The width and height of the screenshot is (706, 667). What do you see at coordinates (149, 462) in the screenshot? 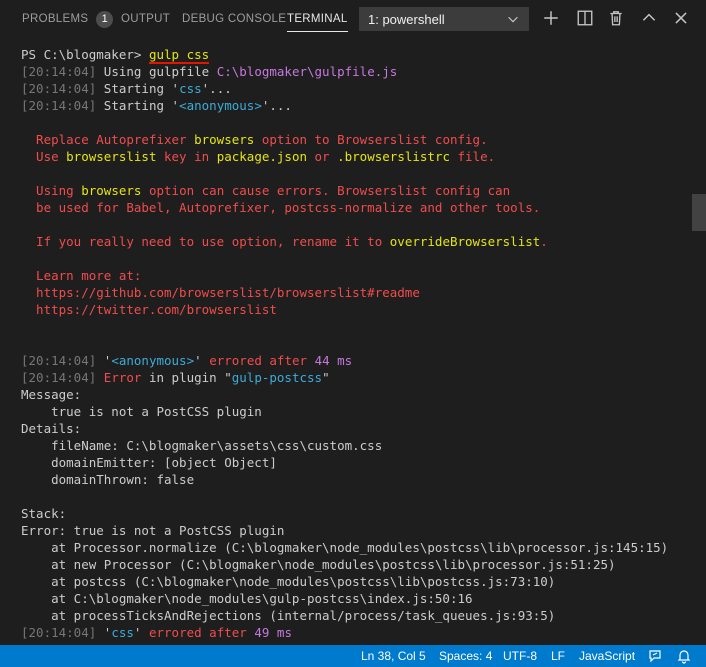
I see `terminal-line: domainEmitter: [object Object]` at bounding box center [149, 462].